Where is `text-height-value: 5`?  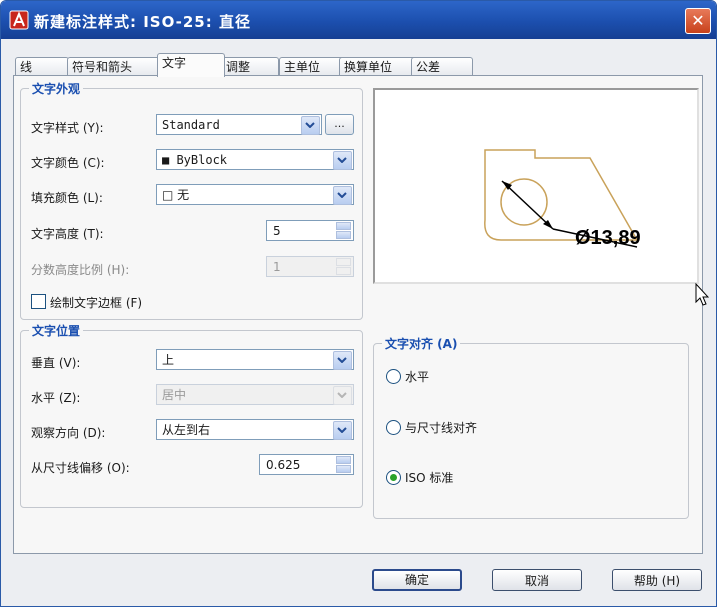 text-height-value: 5 is located at coordinates (277, 231).